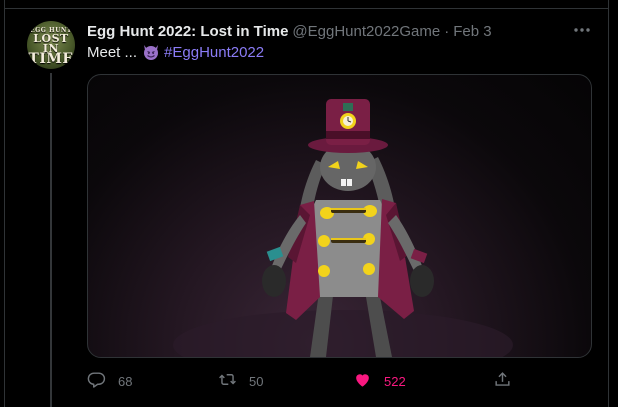  I want to click on reply-count: 68, so click(125, 381).